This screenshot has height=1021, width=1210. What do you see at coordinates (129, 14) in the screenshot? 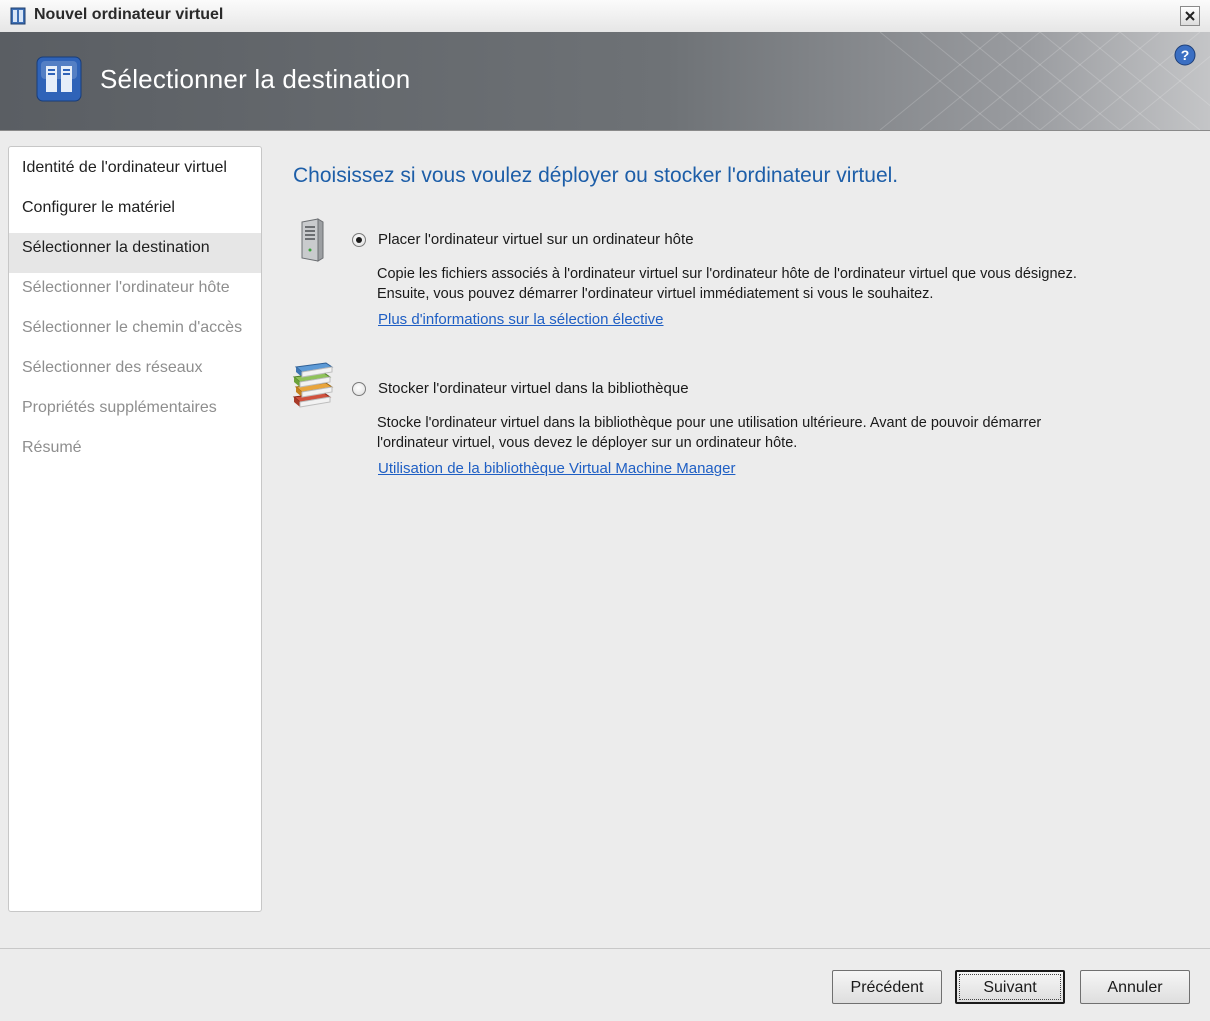
I see `window-title: Nouvel ordinateur virtuel` at bounding box center [129, 14].